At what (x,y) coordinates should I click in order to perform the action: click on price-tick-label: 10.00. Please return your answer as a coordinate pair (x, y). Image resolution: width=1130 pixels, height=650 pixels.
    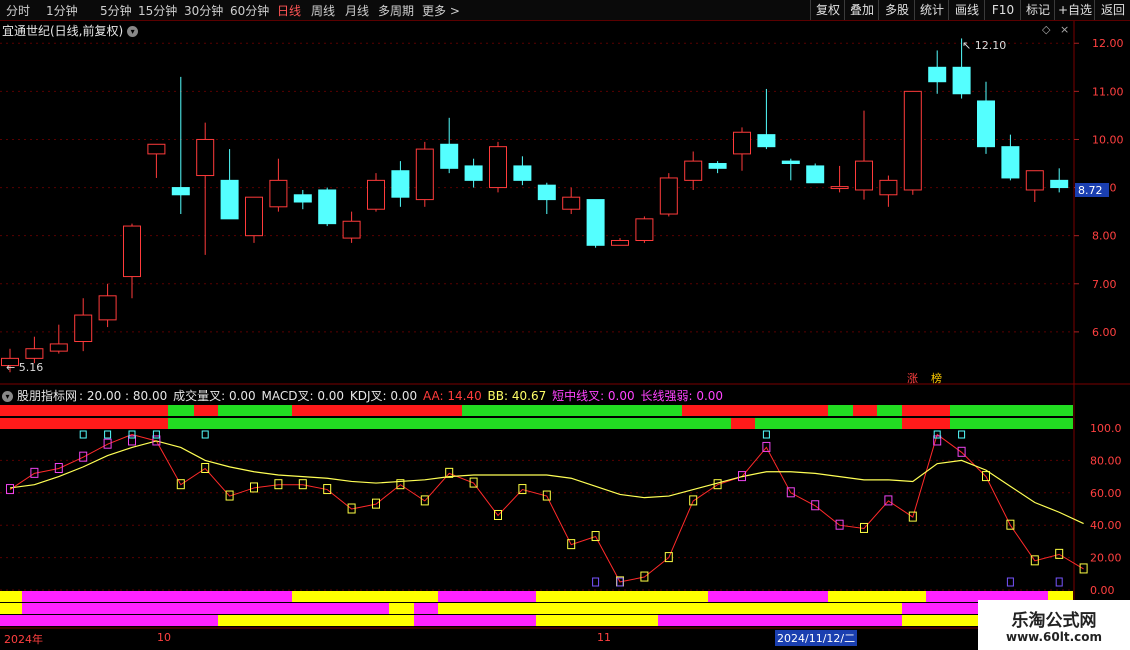
    Looking at the image, I should click on (1108, 139).